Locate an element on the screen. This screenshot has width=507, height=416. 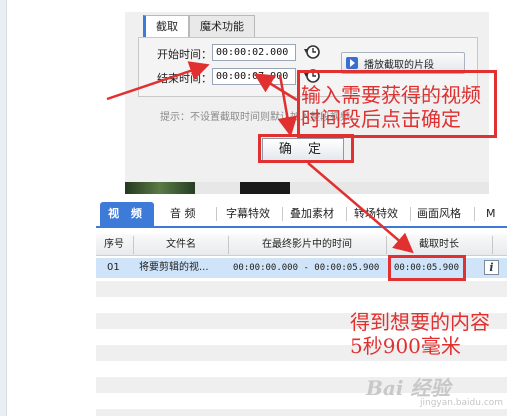
arrow-to-end-time is located at coordinates (158, 81).